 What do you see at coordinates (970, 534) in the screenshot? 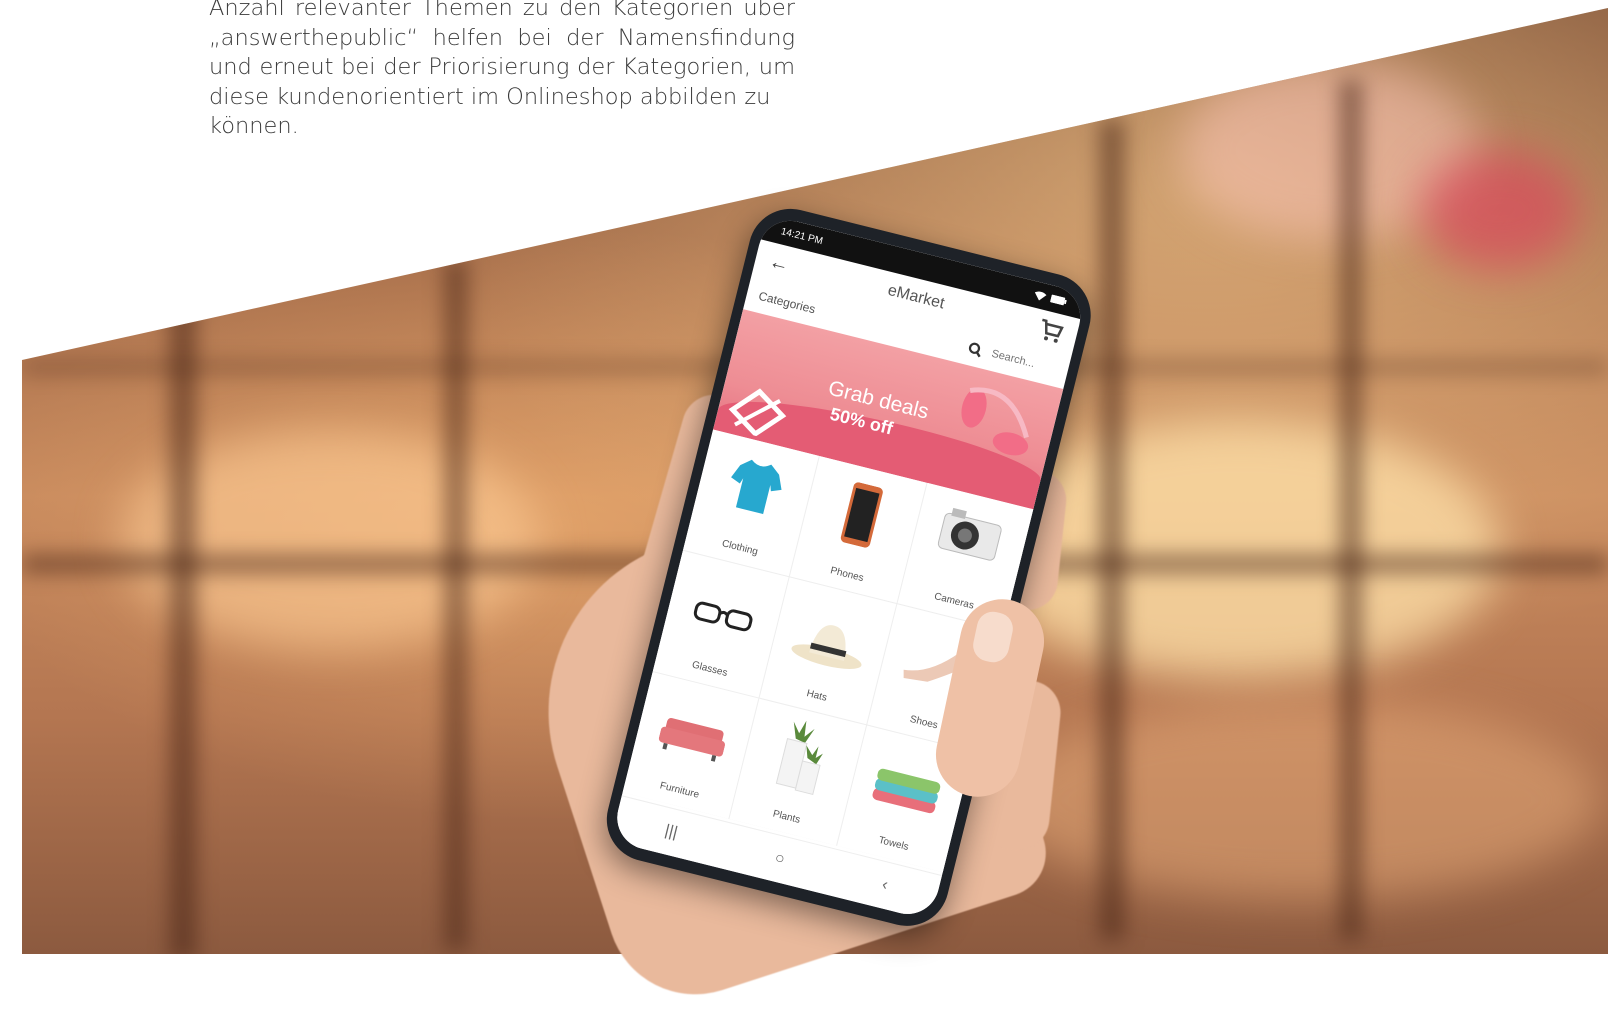
I see `camera-icon` at bounding box center [970, 534].